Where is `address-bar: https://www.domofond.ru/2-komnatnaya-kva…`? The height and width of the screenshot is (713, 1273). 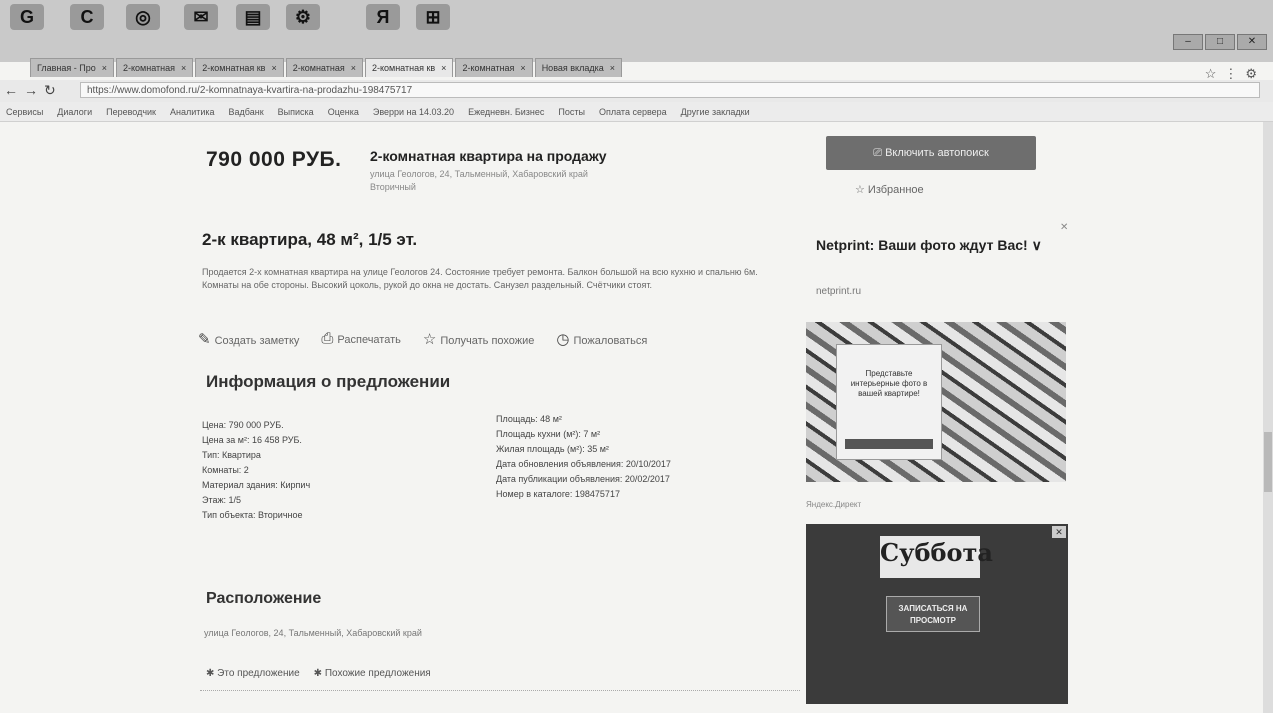
address-bar: https://www.domofond.ru/2-komnatnaya-kva… is located at coordinates (670, 90).